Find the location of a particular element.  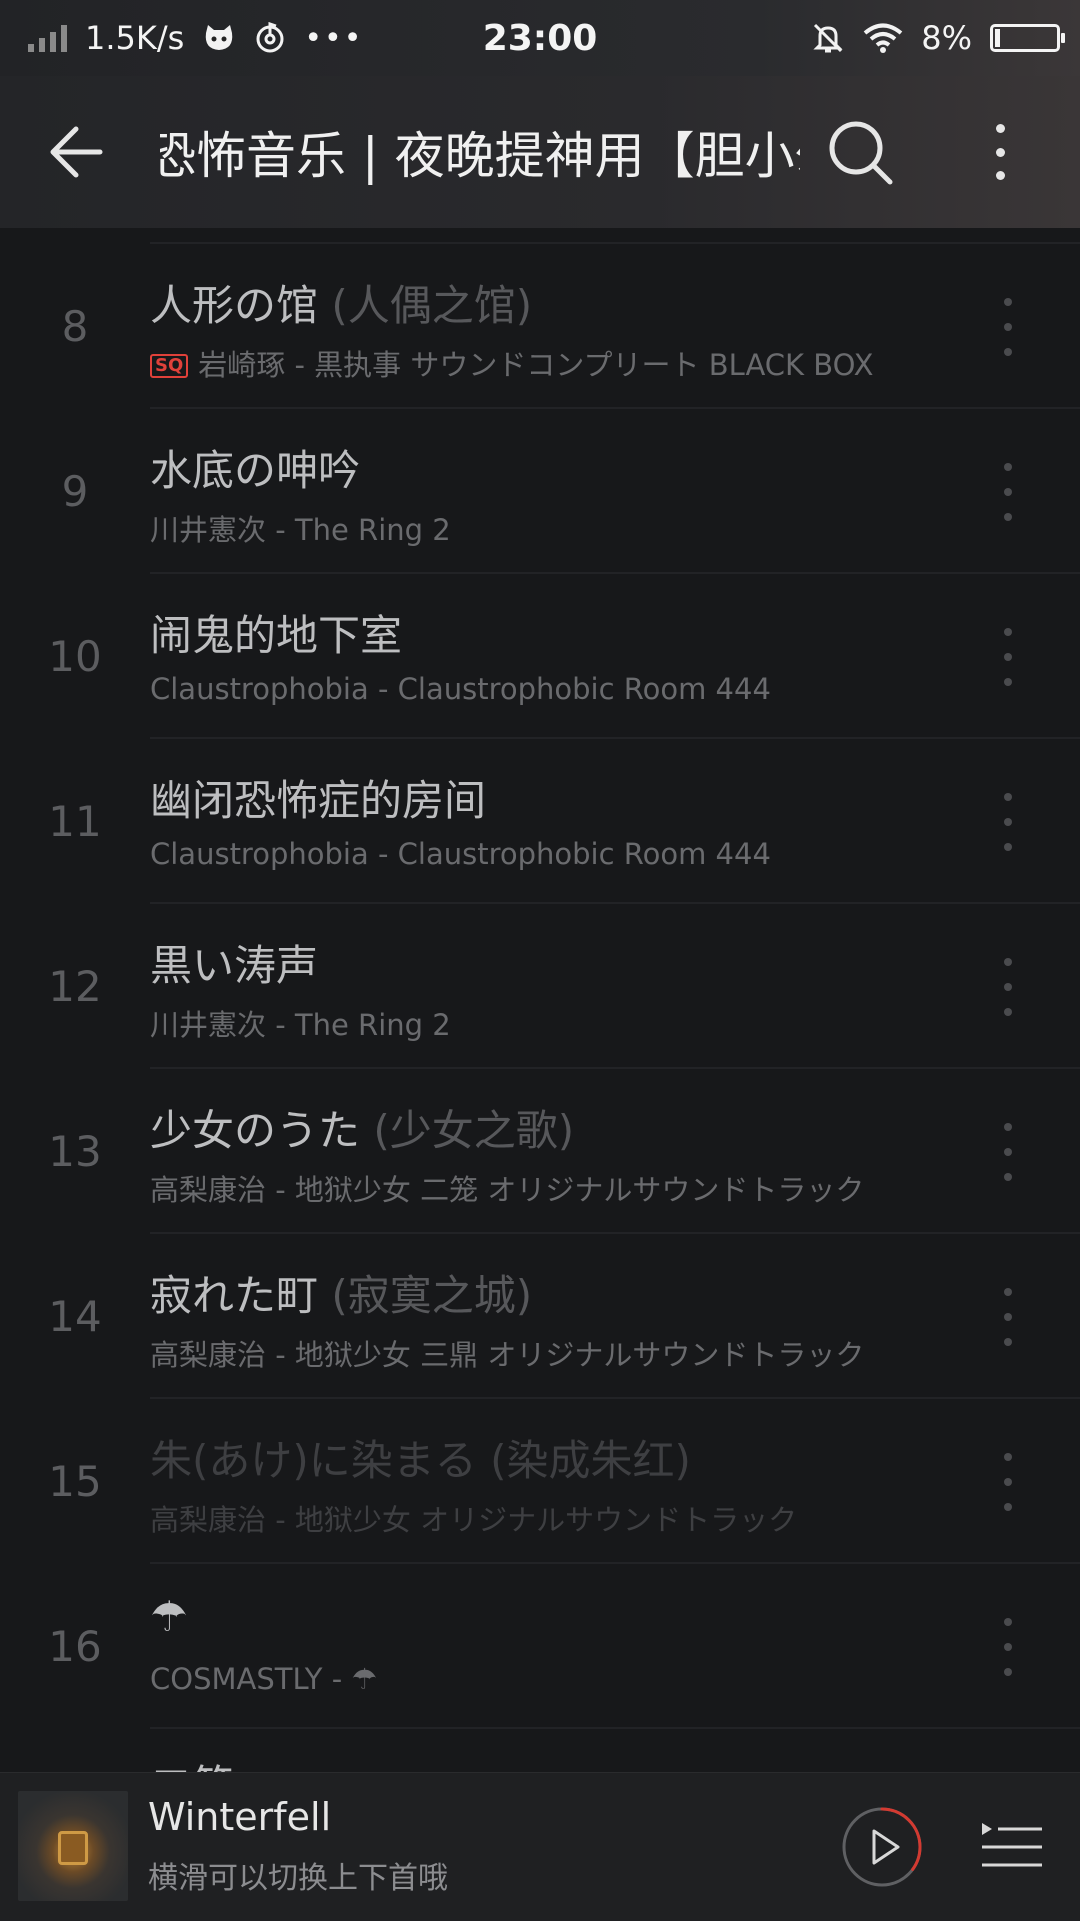

song-title-line: 少女のうた (少女之歌) is located at coordinates (362, 1127).